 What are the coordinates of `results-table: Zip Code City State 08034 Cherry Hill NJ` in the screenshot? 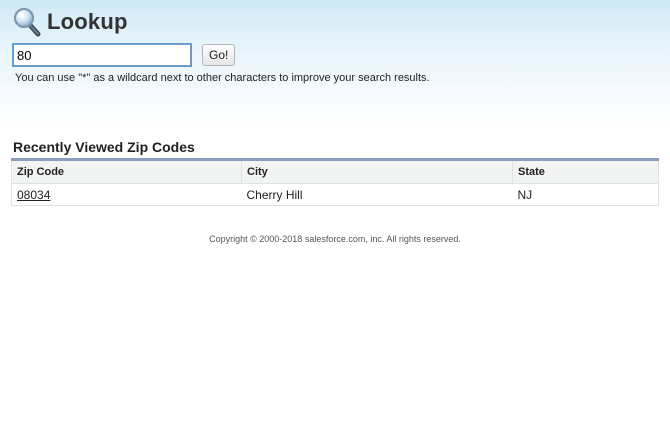 It's located at (335, 182).